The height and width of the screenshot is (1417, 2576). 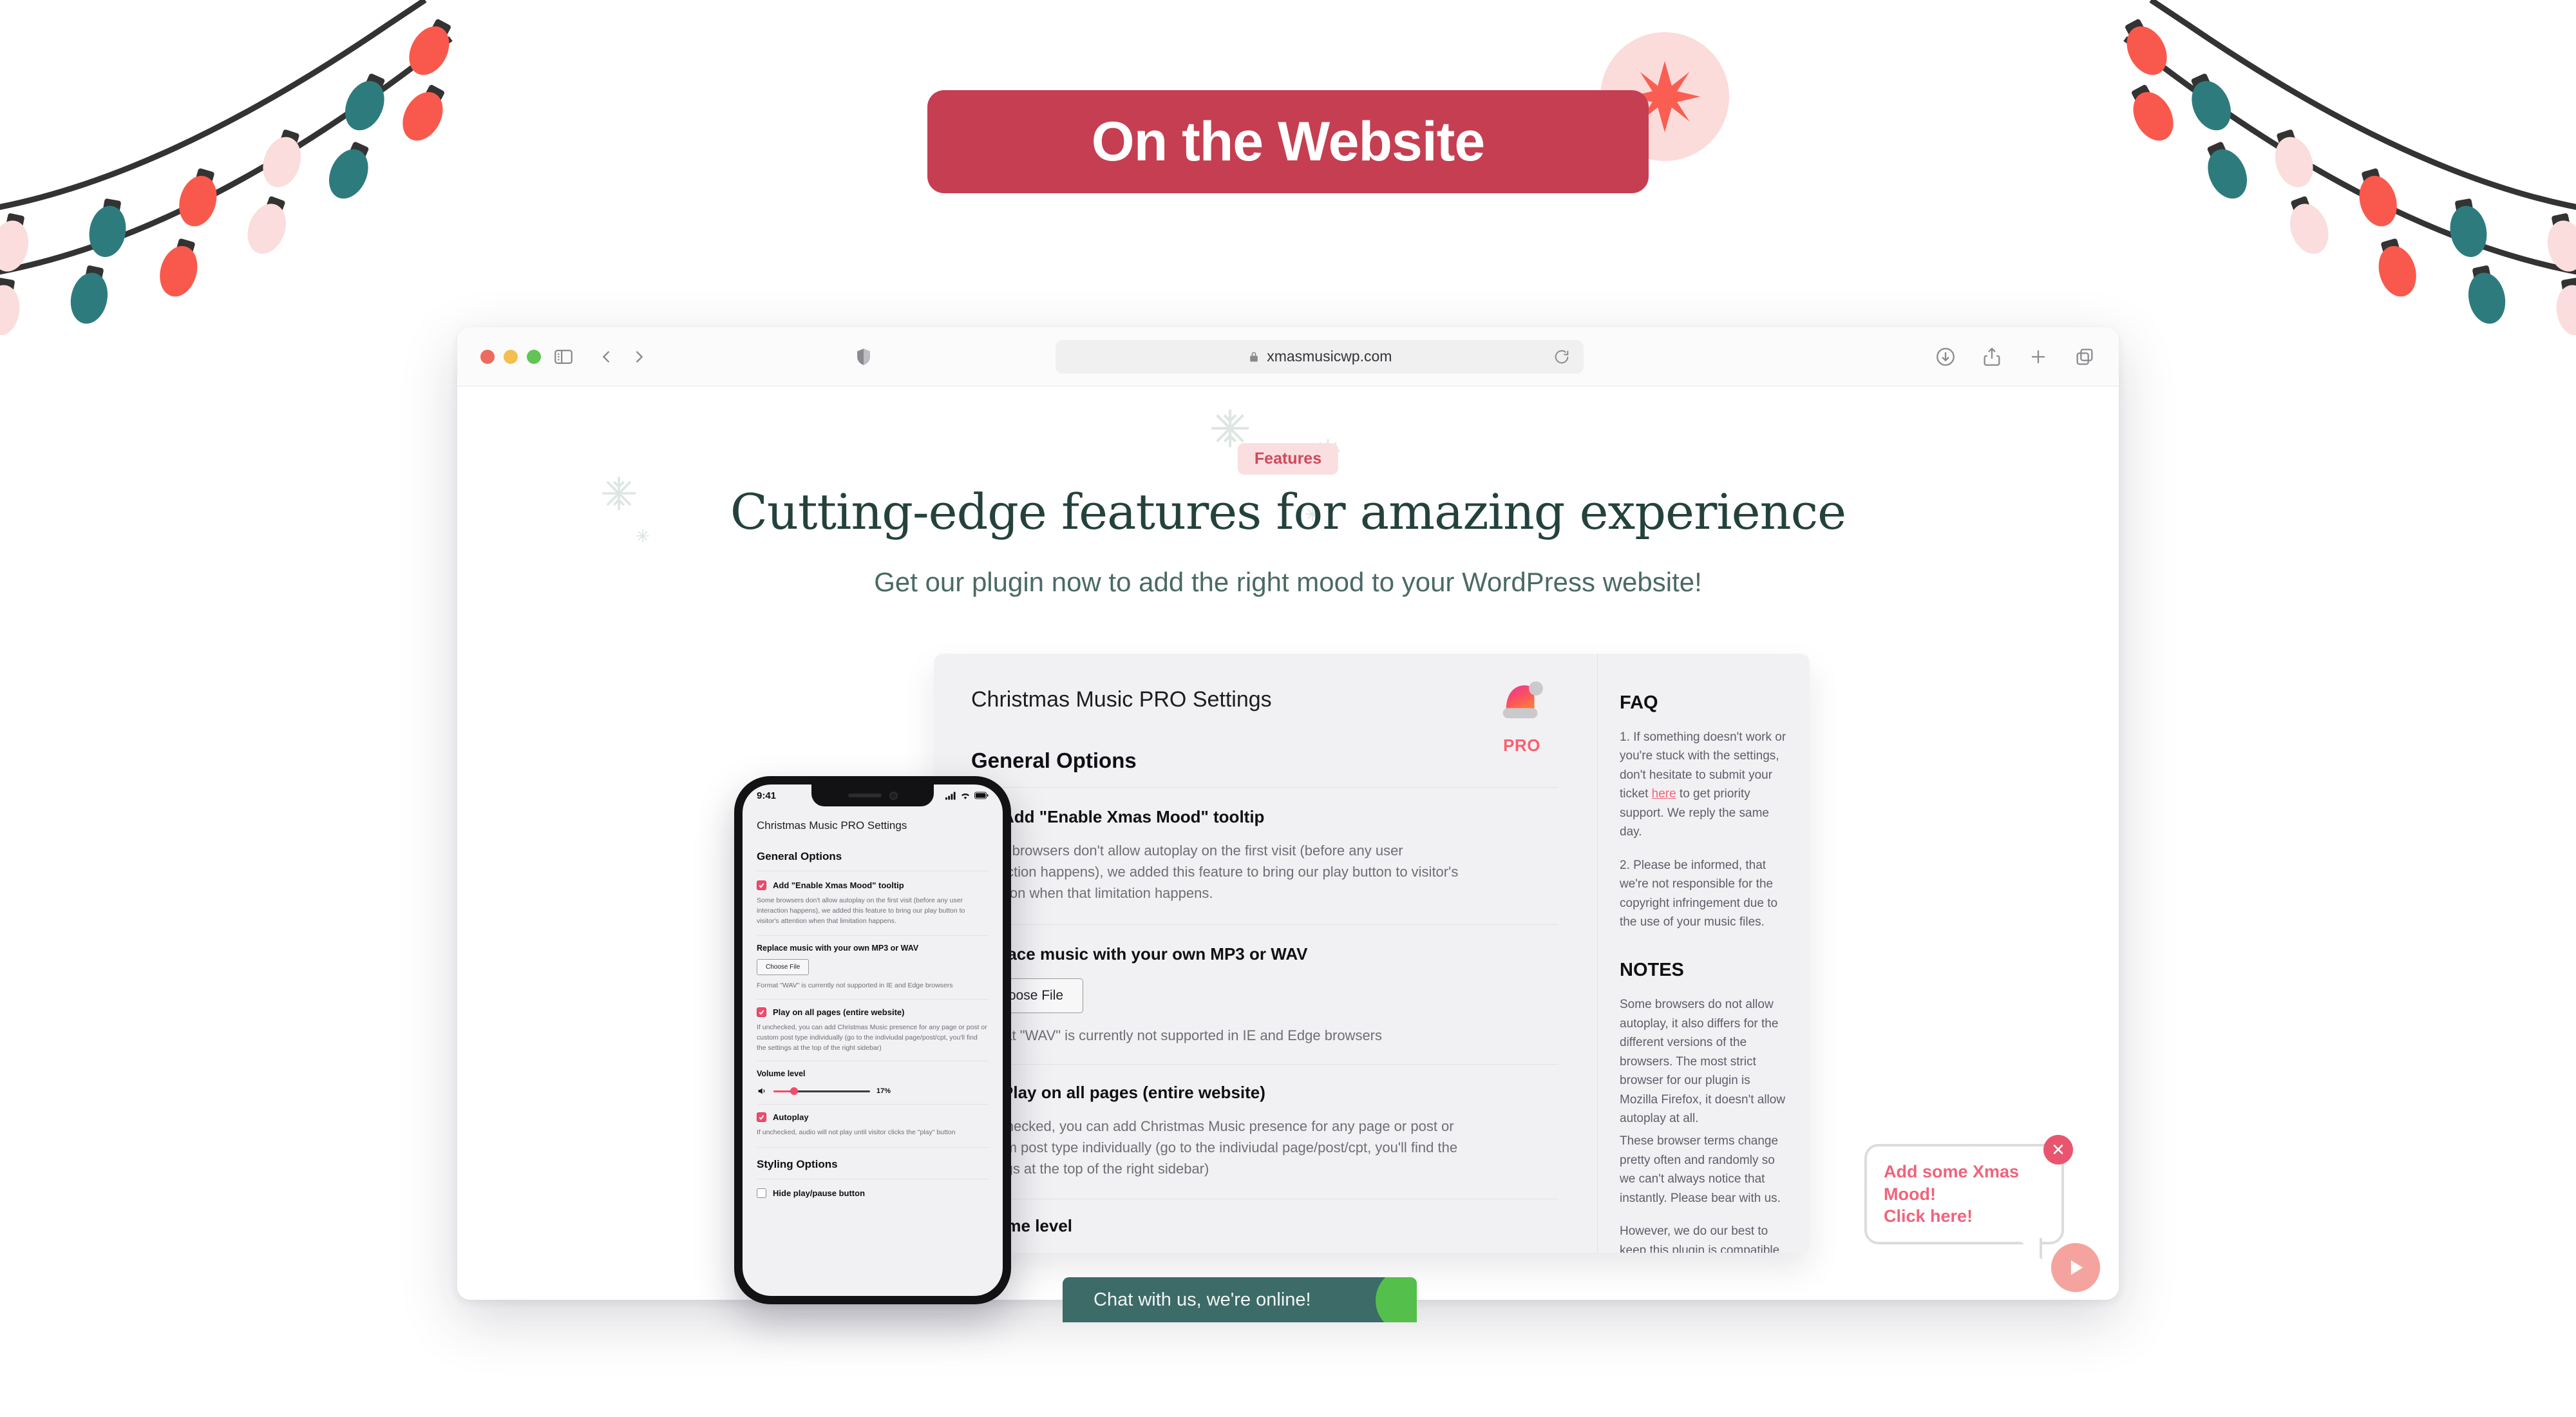 What do you see at coordinates (1133, 816) in the screenshot?
I see `tooltip-option-label: Add "Enable Xmas Mood" tooltip` at bounding box center [1133, 816].